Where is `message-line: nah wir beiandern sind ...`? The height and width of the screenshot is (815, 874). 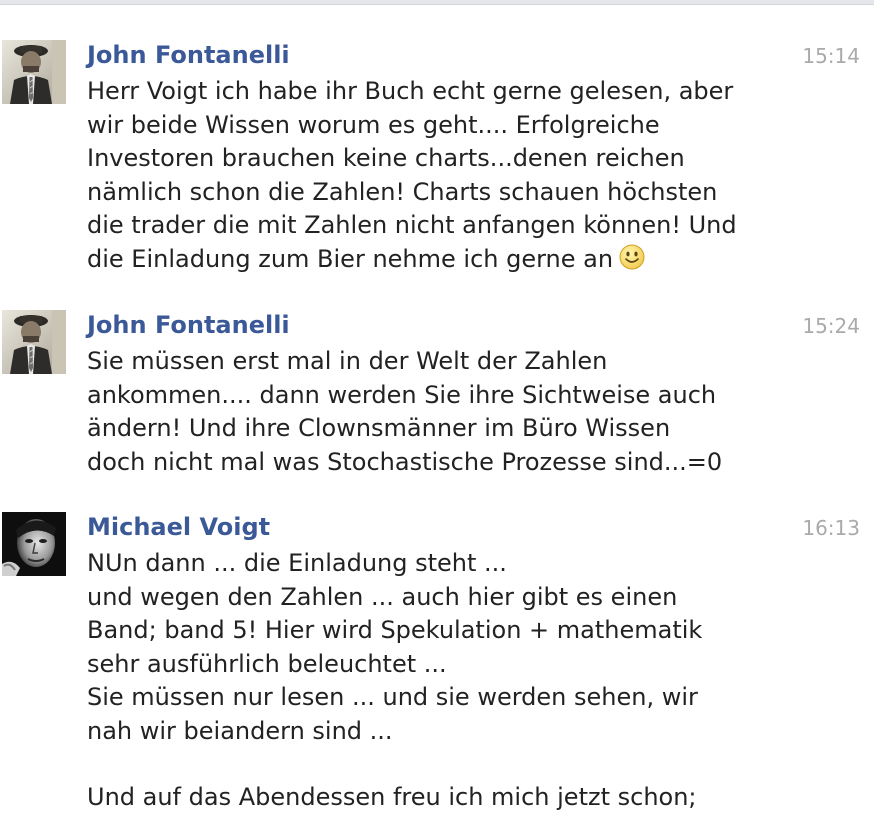 message-line: nah wir beiandern sind ... is located at coordinates (240, 730).